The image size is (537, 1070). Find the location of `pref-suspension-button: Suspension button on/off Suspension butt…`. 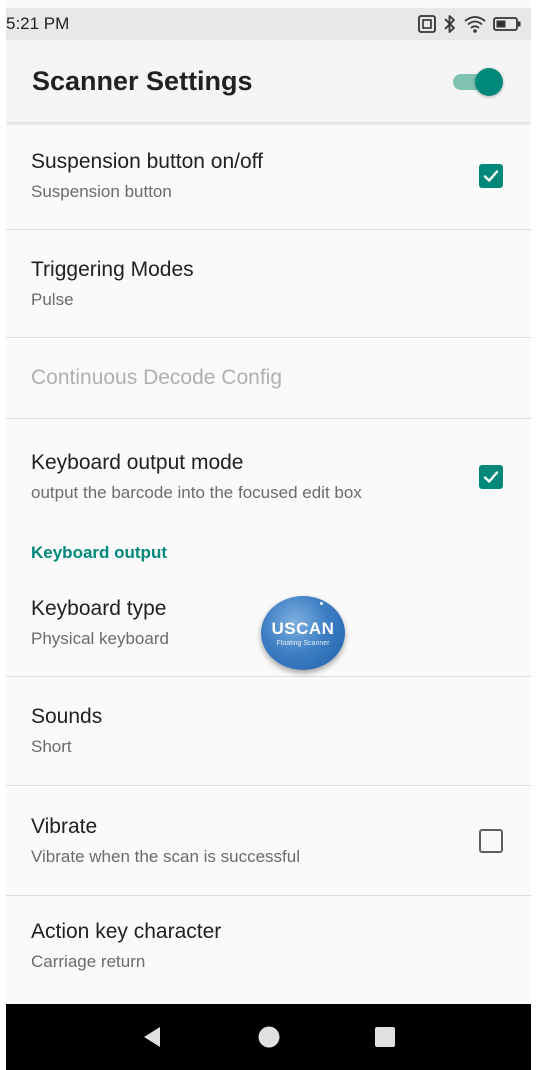

pref-suspension-button: Suspension button on/off Suspension butt… is located at coordinates (268, 176).